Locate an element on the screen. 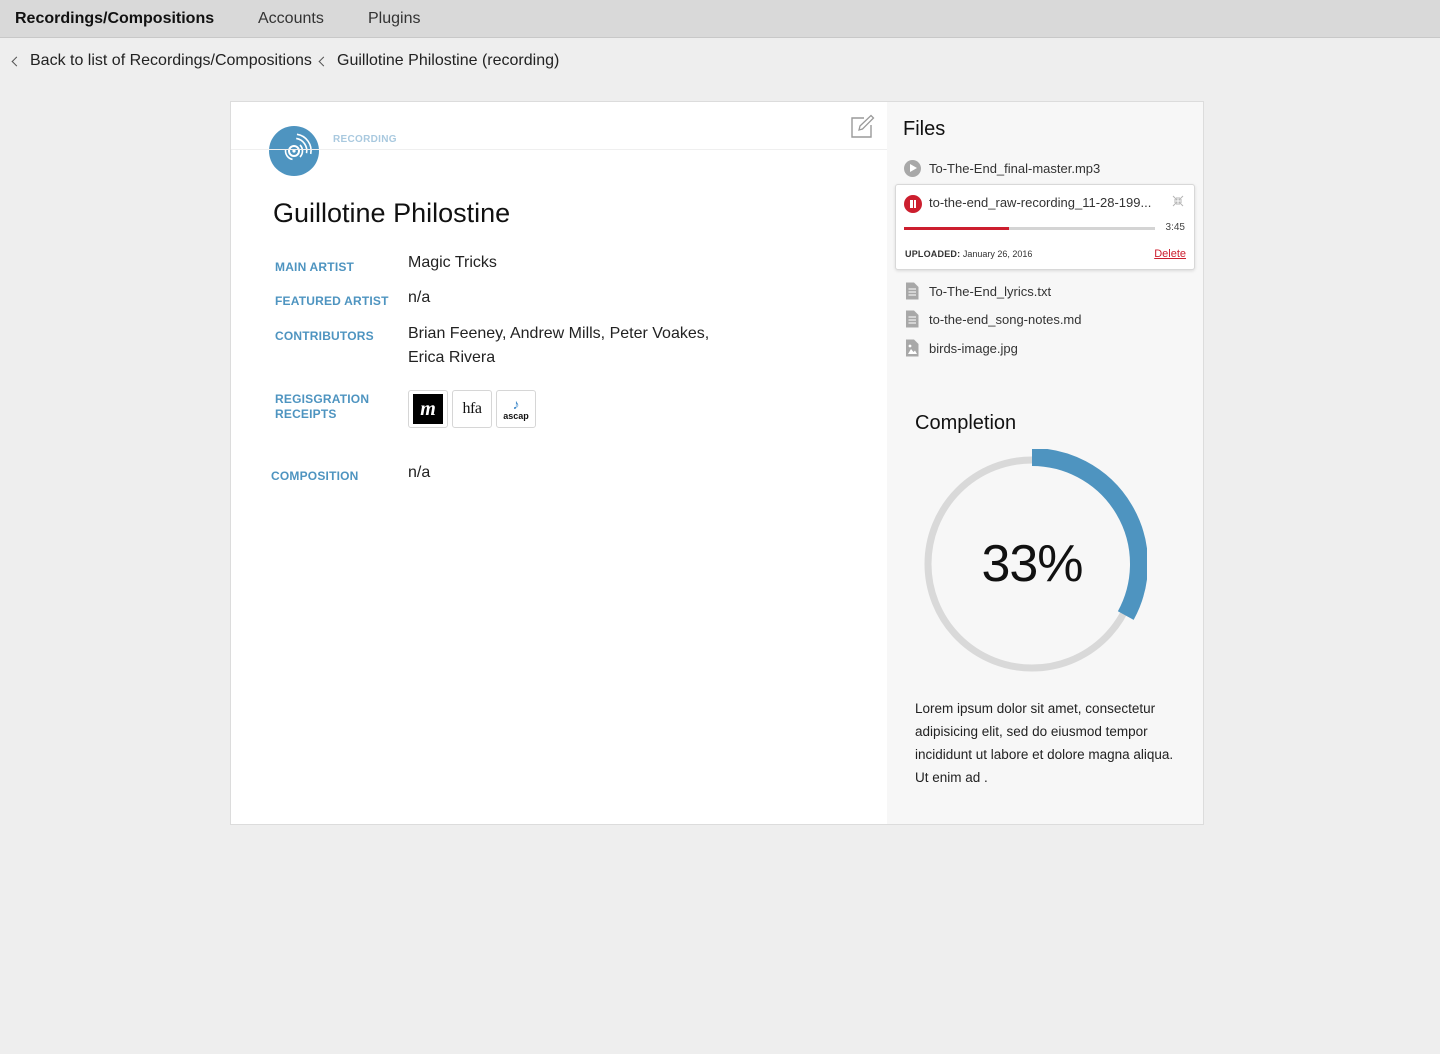  ascap-logo-icon: ♪ ascap is located at coordinates (516, 409).